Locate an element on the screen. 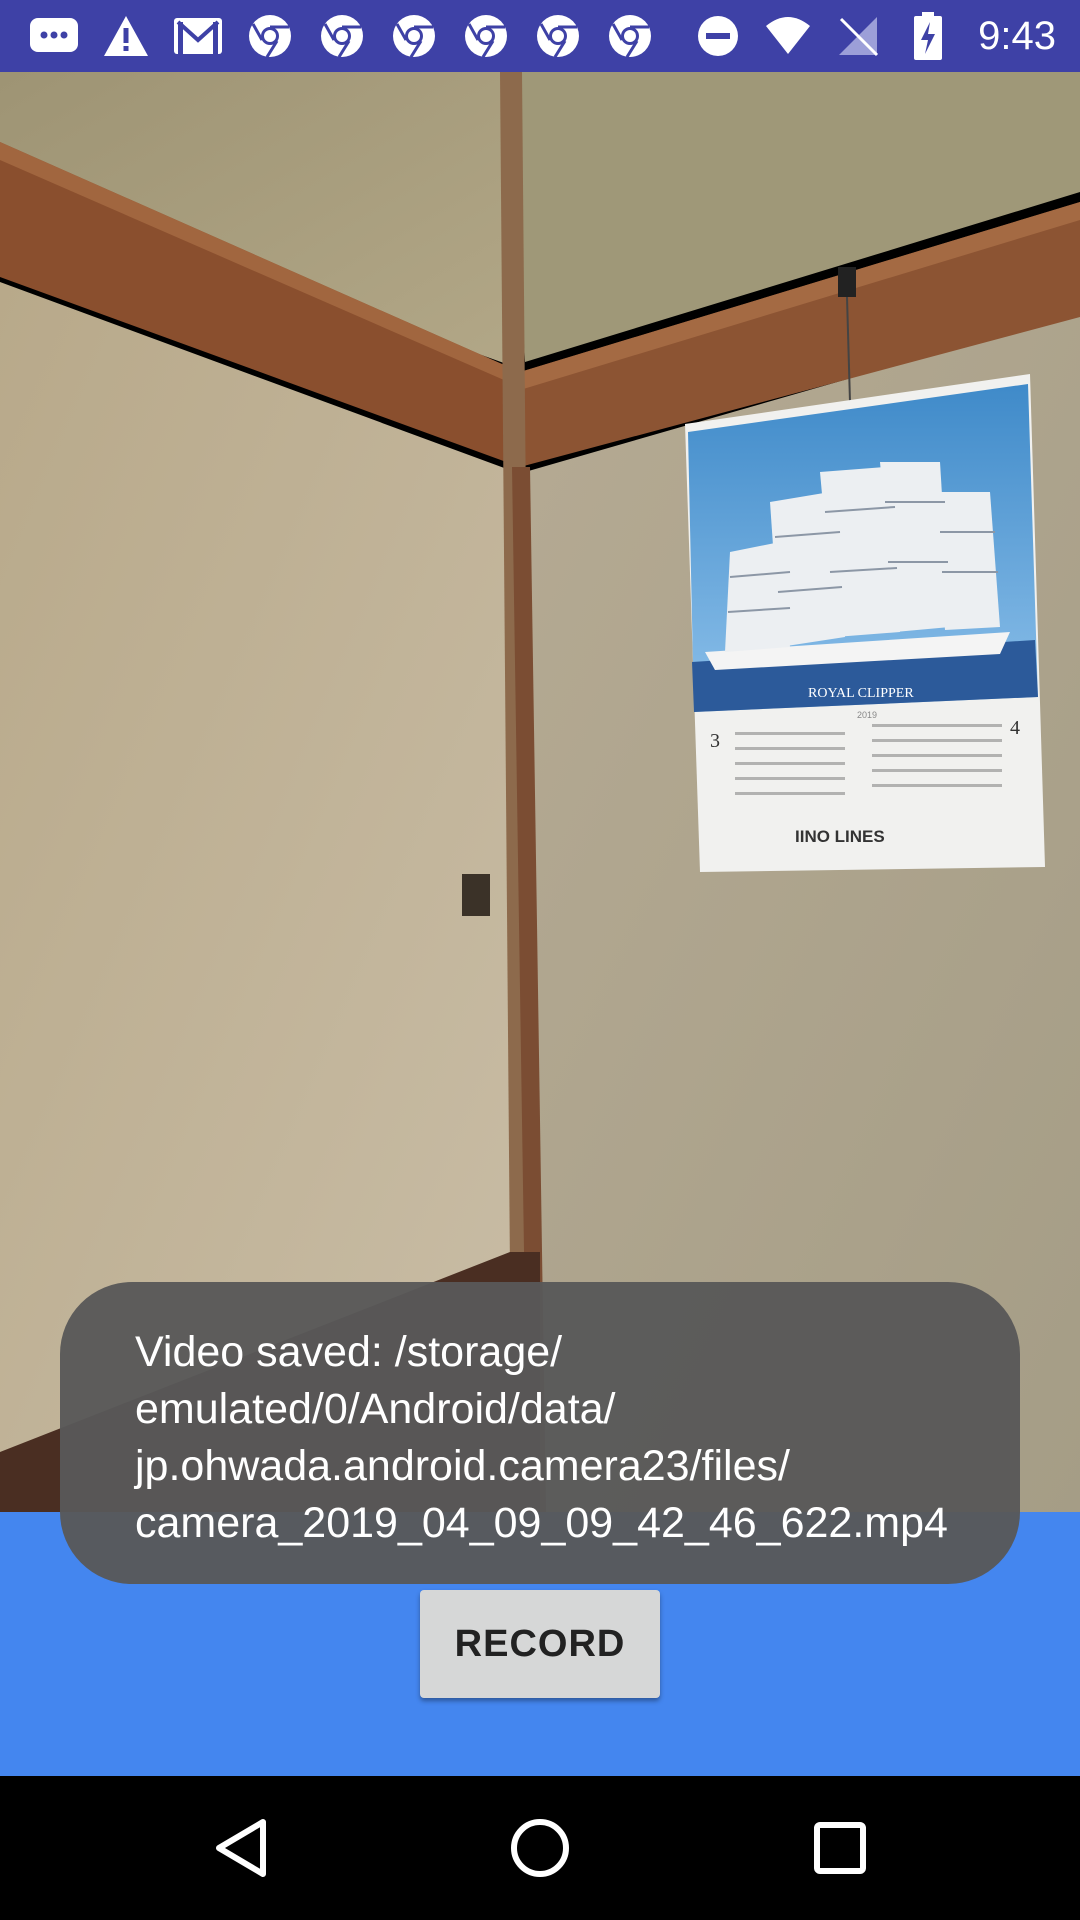 The image size is (1080, 1920). gmail-icon is located at coordinates (198, 36).